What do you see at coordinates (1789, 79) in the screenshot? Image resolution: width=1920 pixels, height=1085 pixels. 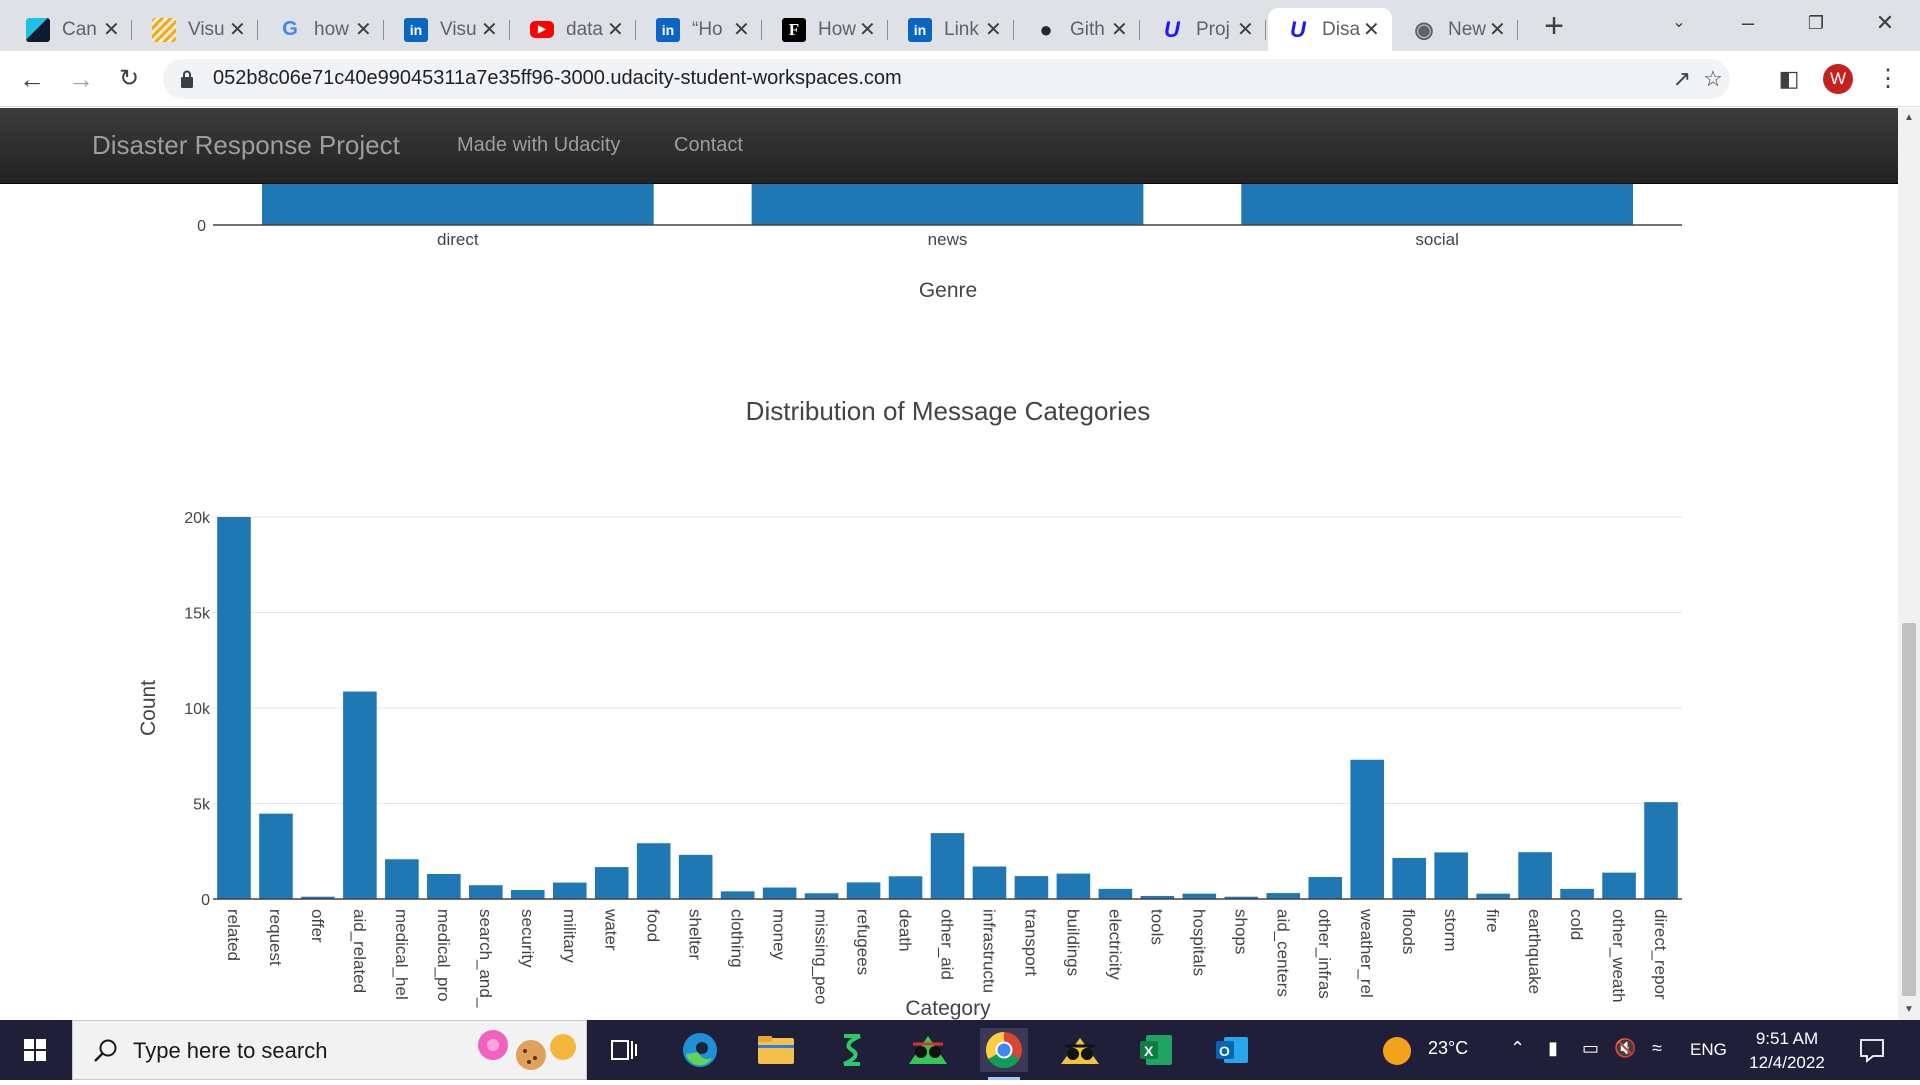 I see `side-panel-icon: ◧` at bounding box center [1789, 79].